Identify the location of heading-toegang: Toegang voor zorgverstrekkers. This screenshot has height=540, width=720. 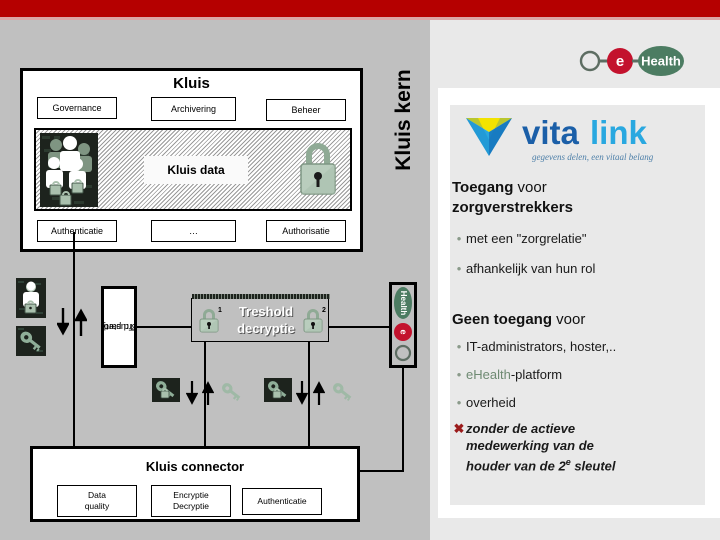
(572, 198).